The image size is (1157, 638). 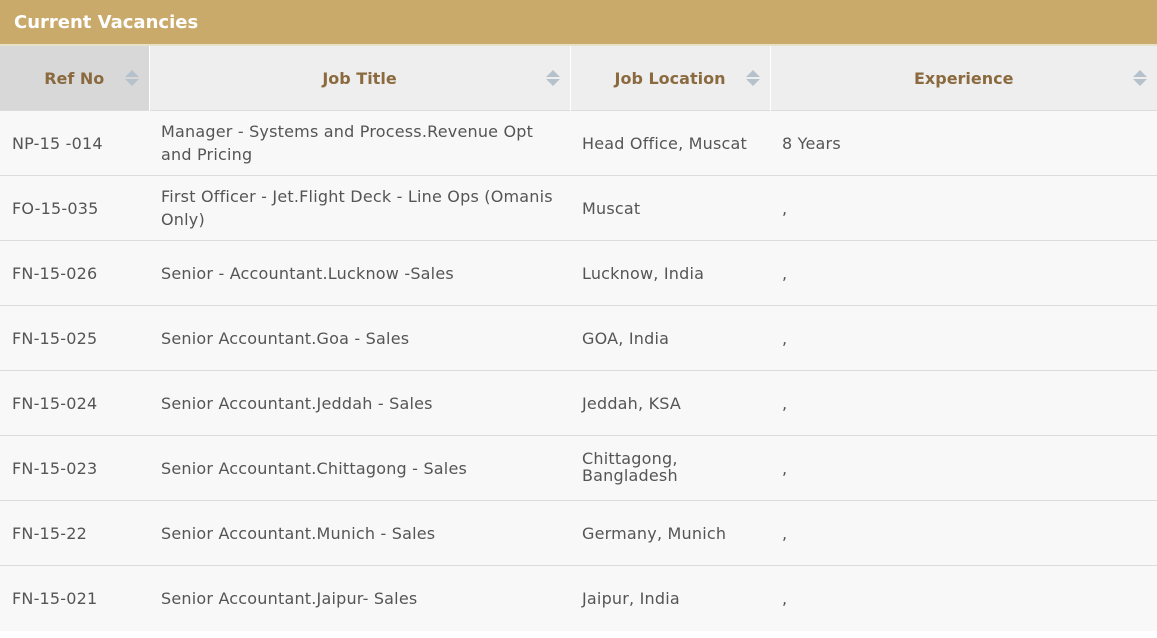 I want to click on experience-cell: 8 Years, so click(x=963, y=143).